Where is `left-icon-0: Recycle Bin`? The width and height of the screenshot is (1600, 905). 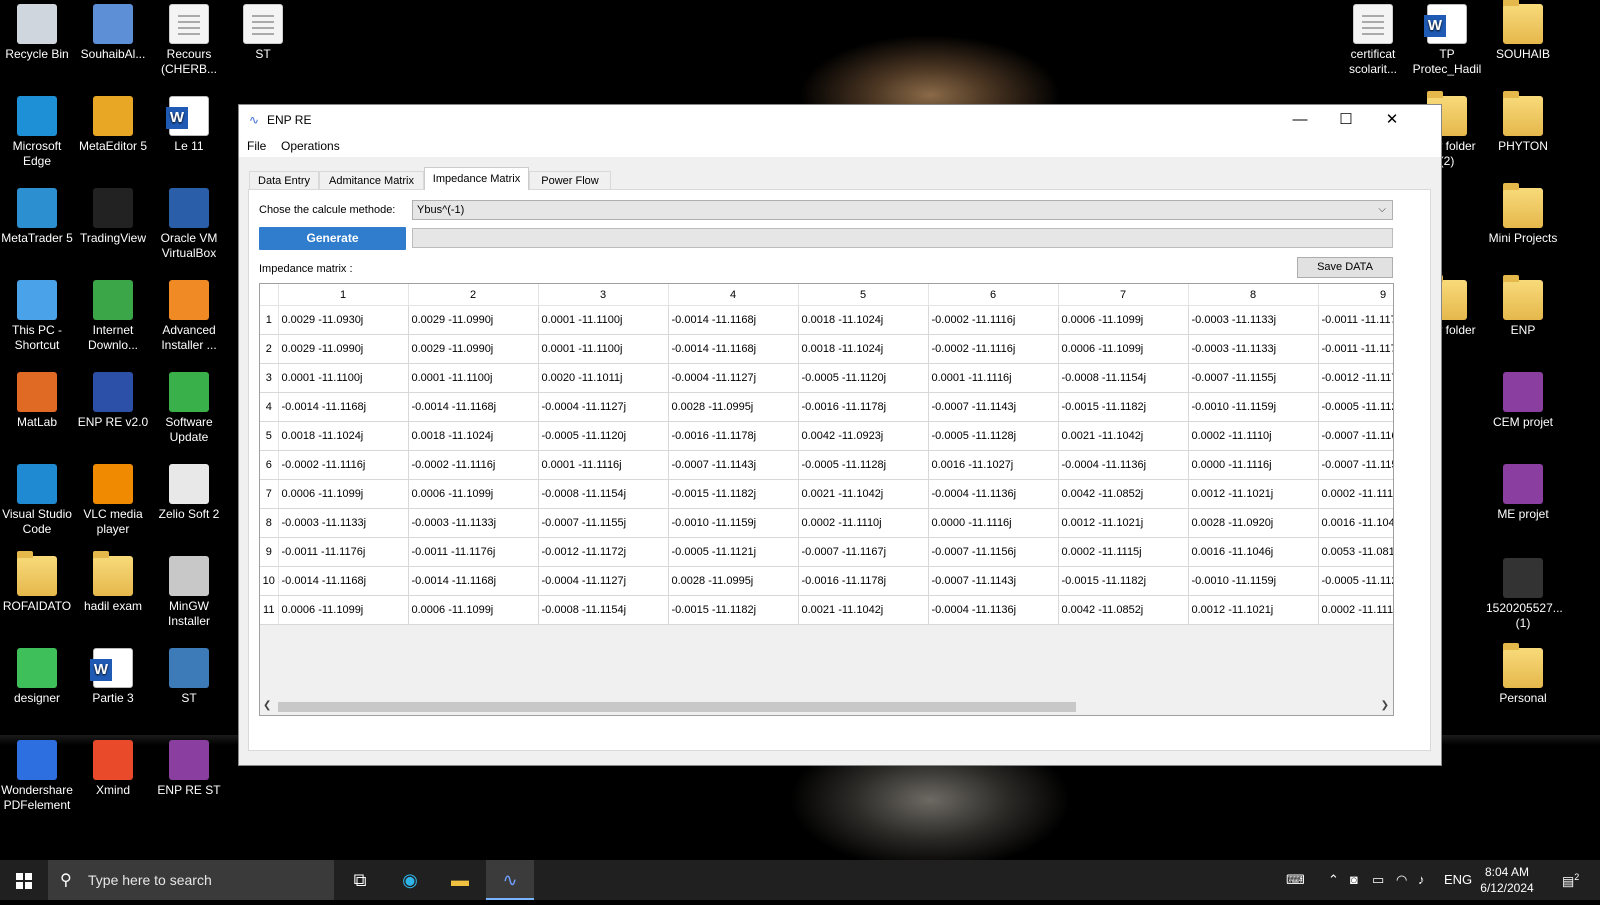 left-icon-0: Recycle Bin is located at coordinates (37, 33).